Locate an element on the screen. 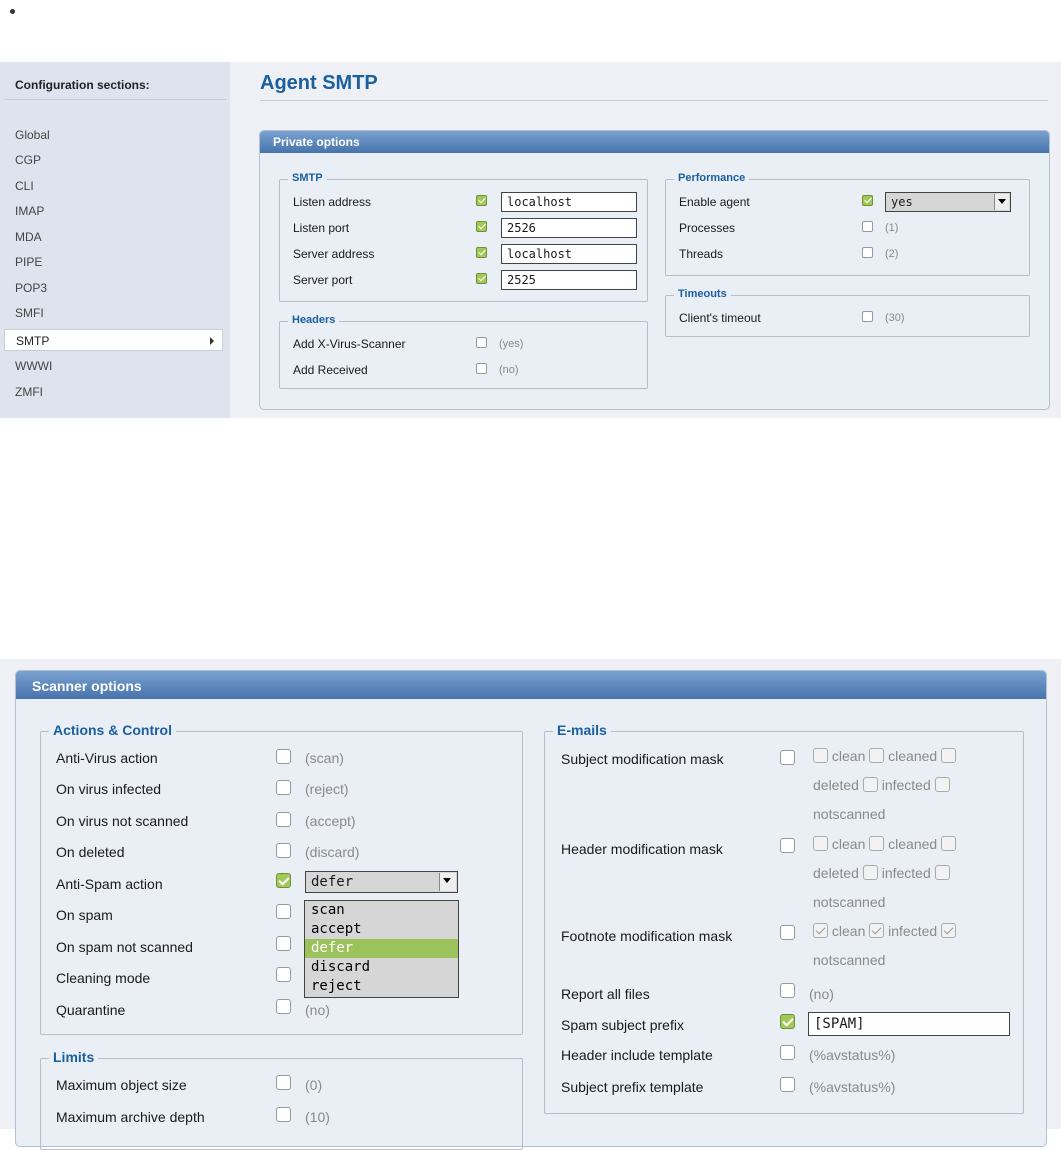 The height and width of the screenshot is (1150, 1061). listen-port-input: 2526 is located at coordinates (569, 228).